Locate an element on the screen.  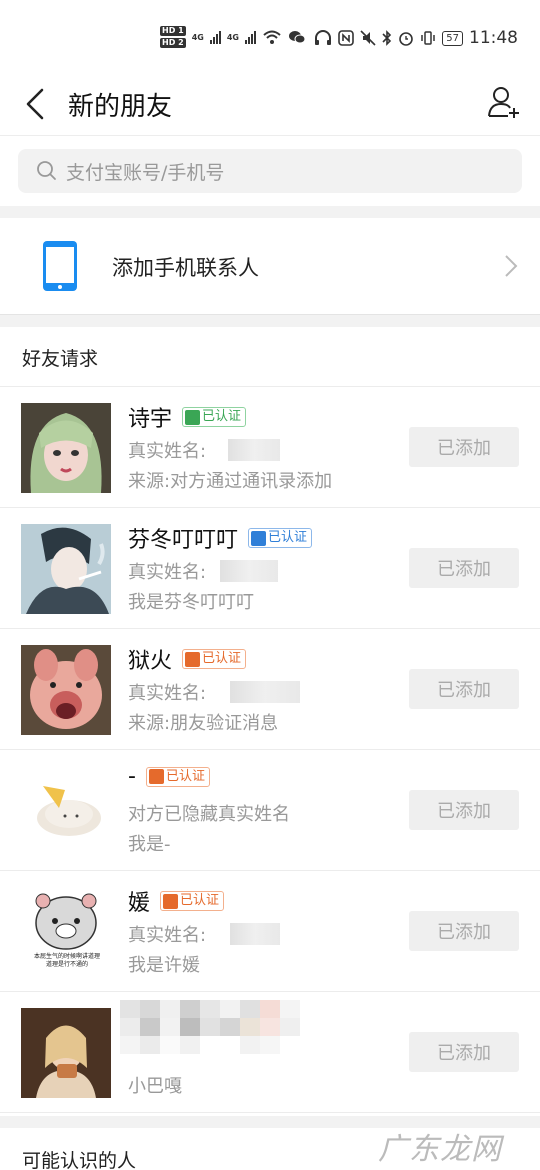
back-icon is located at coordinates (37, 104).